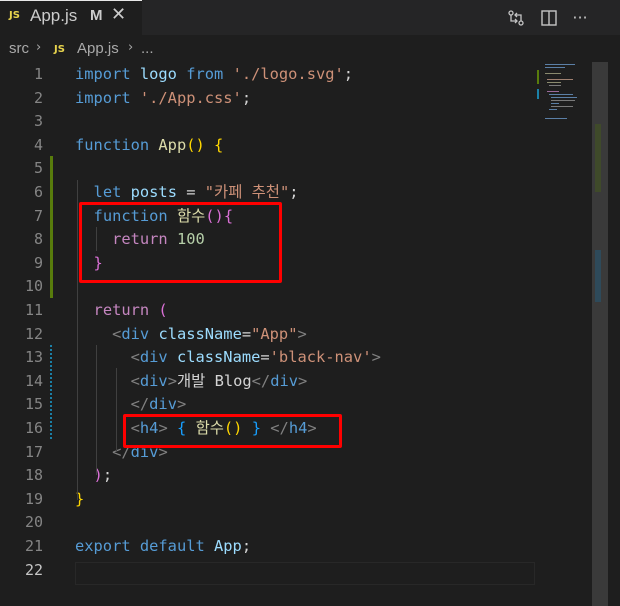 The height and width of the screenshot is (606, 620). I want to click on code-token: './logo.svg', so click(288, 74).